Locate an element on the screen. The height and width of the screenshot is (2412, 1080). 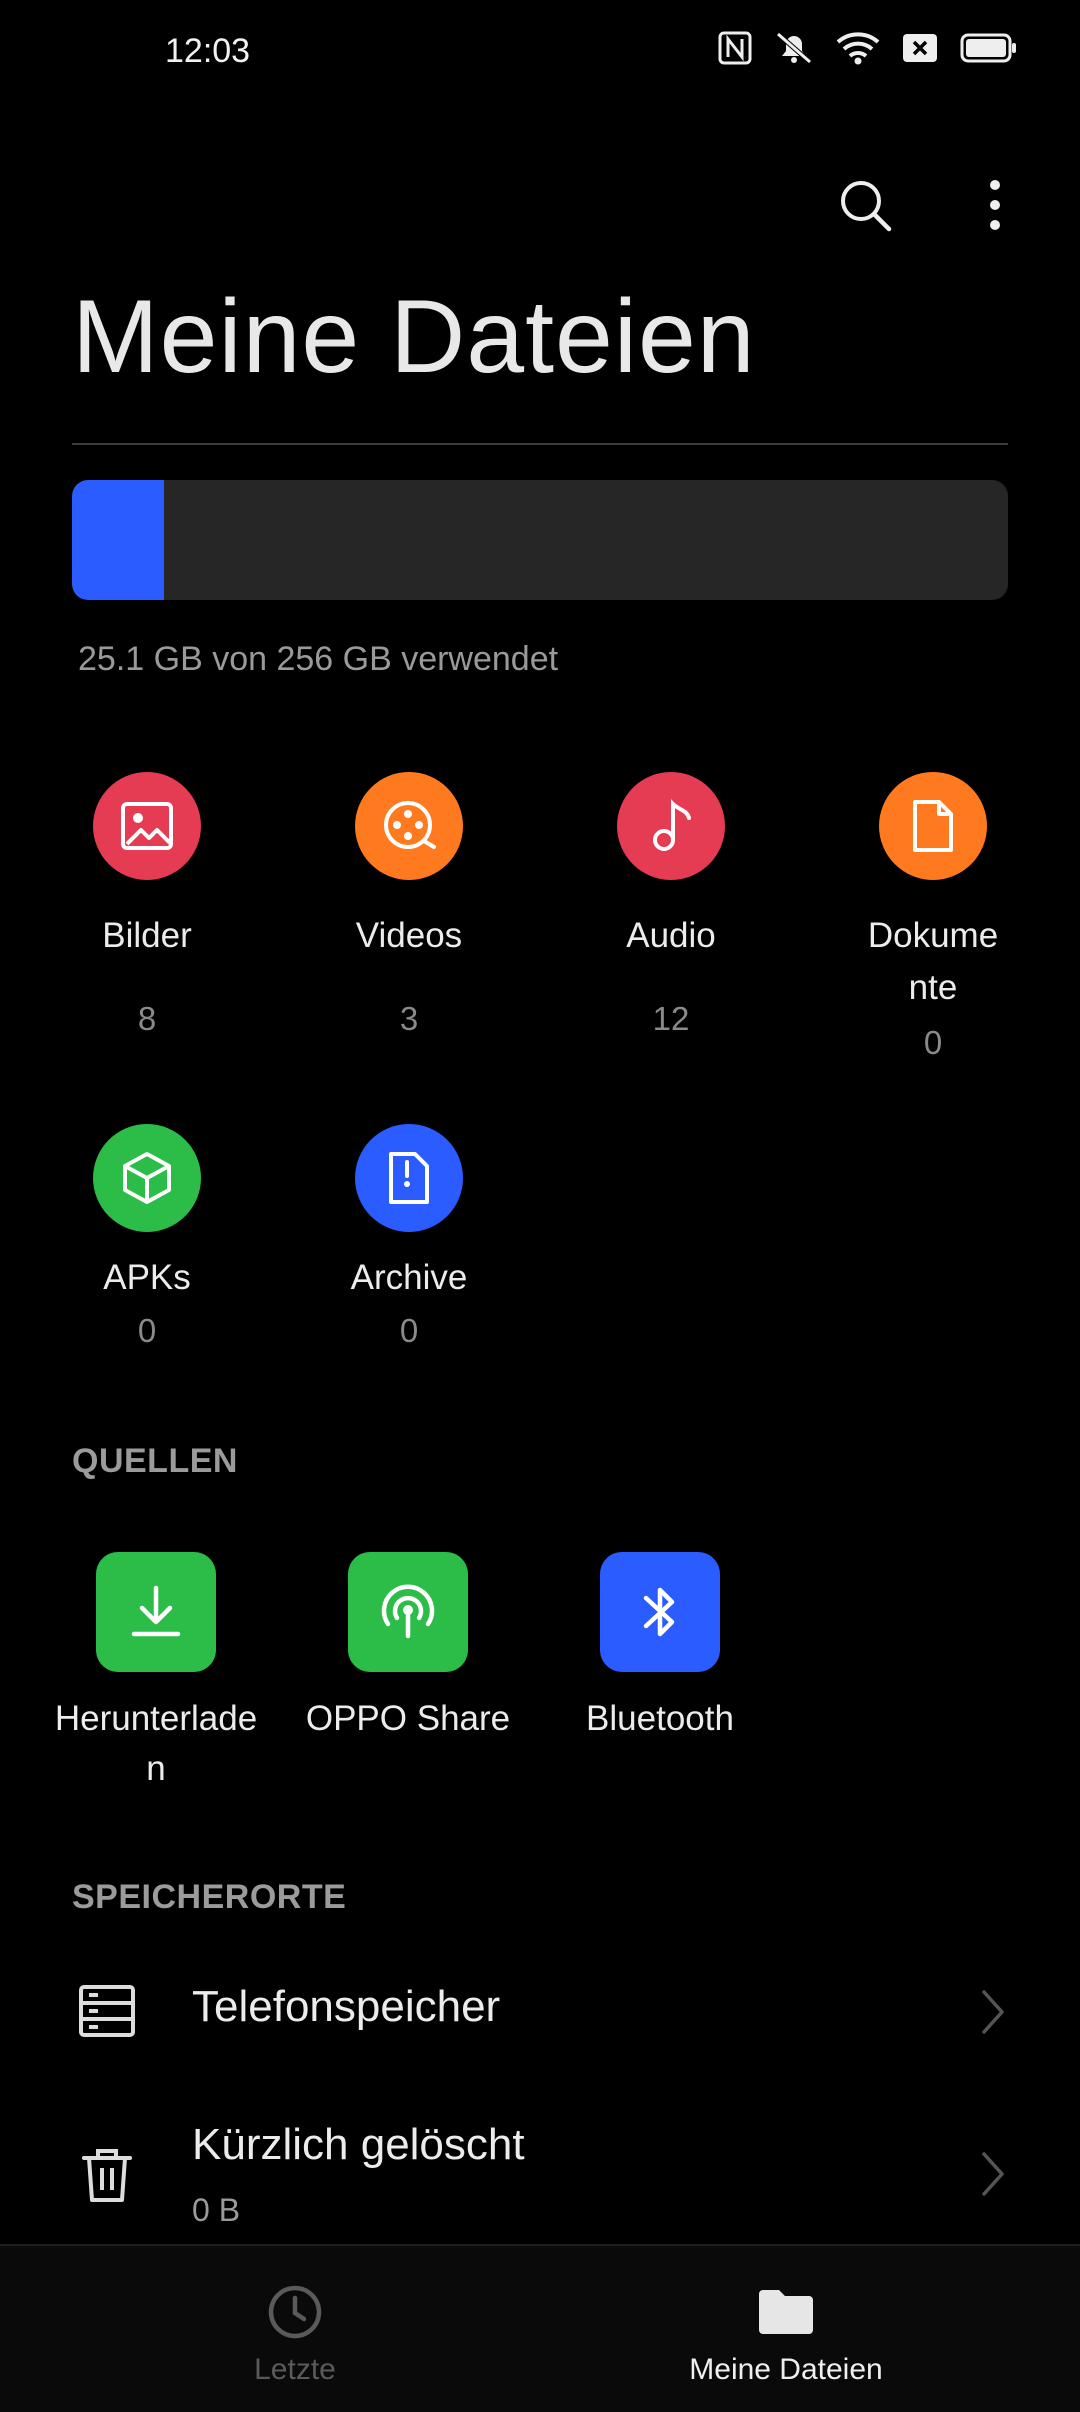
more-options-button is located at coordinates (995, 205).